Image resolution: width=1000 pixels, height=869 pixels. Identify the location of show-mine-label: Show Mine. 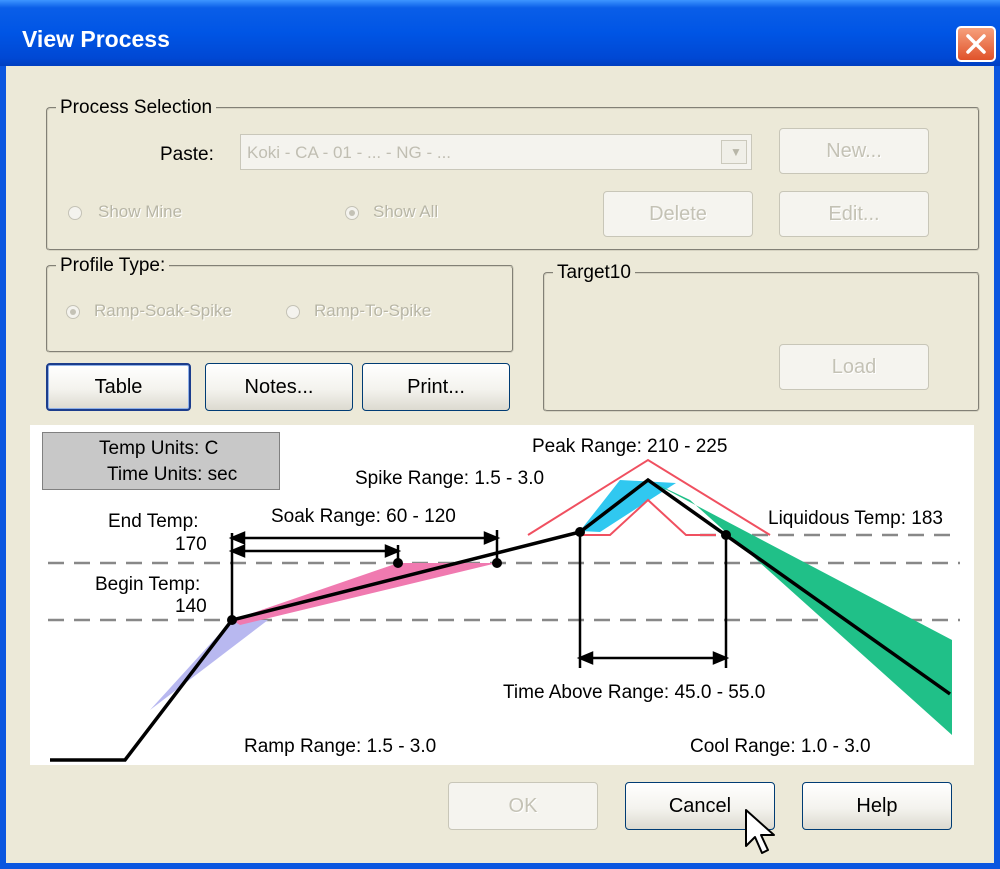
(140, 211).